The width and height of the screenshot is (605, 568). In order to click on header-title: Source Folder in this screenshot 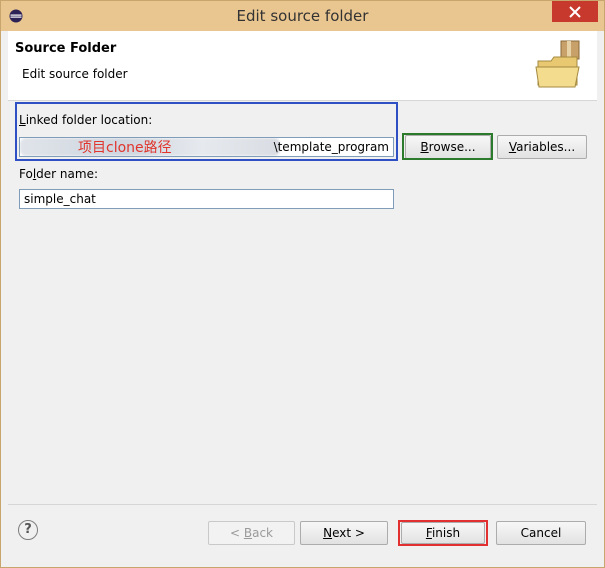, I will do `click(66, 48)`.